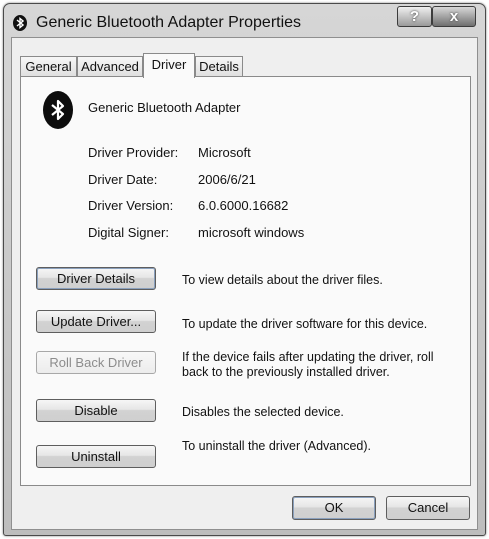 The image size is (489, 539). Describe the element at coordinates (454, 16) in the screenshot. I see `close-button: x` at that location.